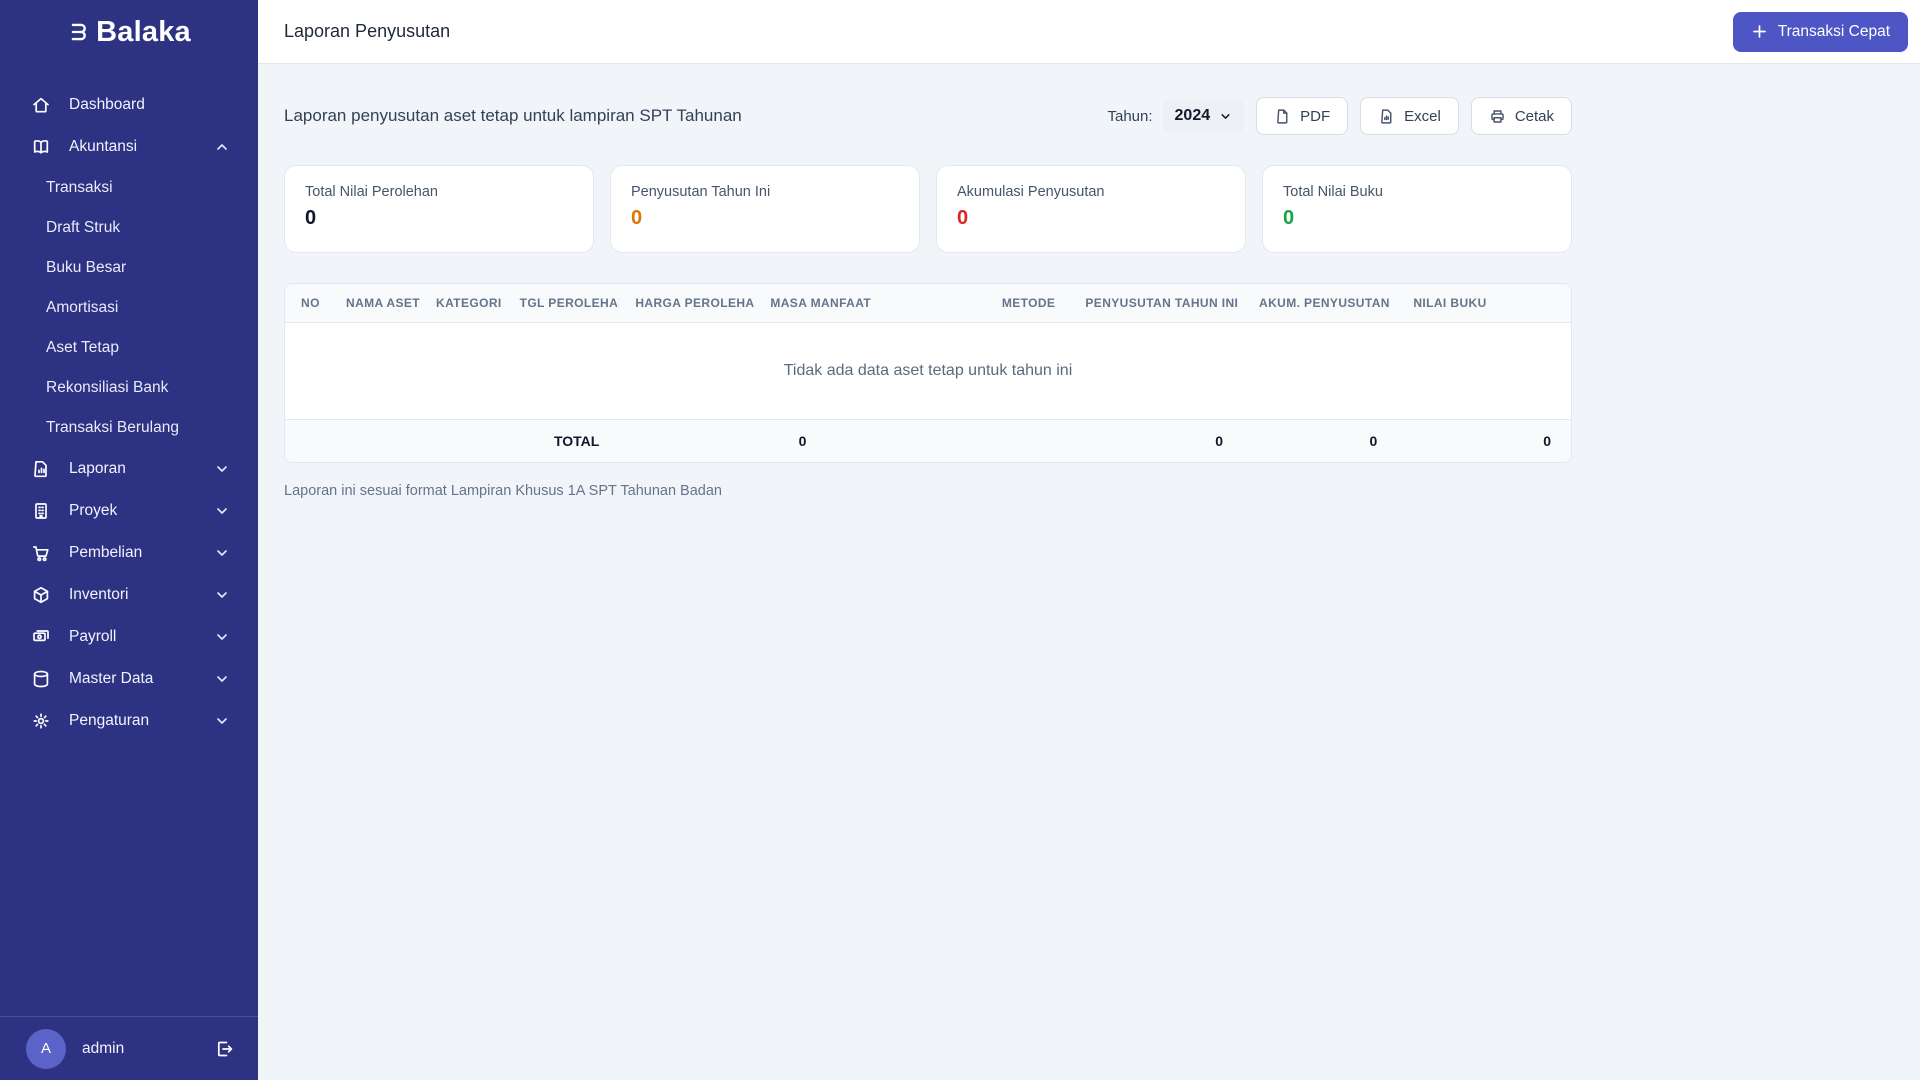  Describe the element at coordinates (93, 510) in the screenshot. I see `sidebar-item-label: Proyek` at that location.